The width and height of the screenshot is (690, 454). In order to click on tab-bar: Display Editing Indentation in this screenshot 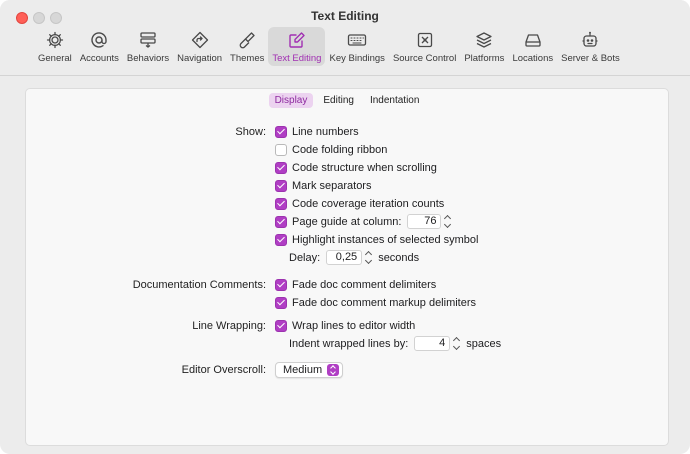, I will do `click(347, 100)`.